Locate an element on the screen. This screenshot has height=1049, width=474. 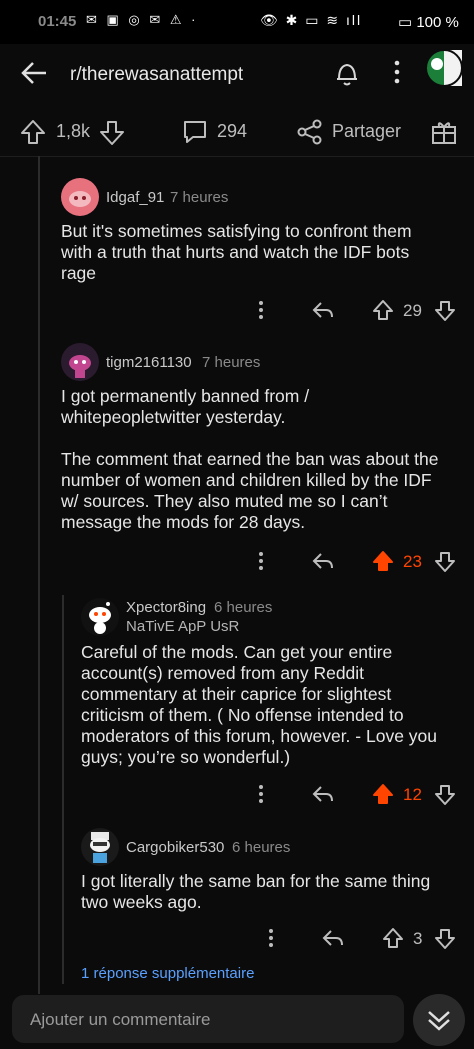
add-comment-input: Ajouter un commentaire is located at coordinates (208, 1019).